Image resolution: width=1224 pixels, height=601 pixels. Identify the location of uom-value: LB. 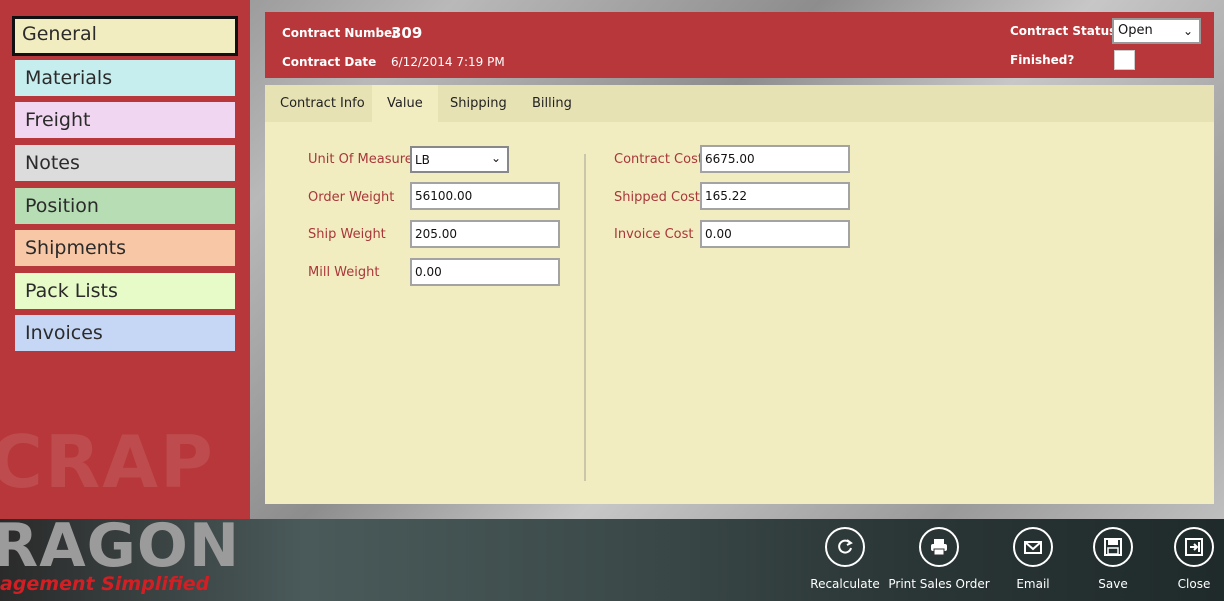
(422, 160).